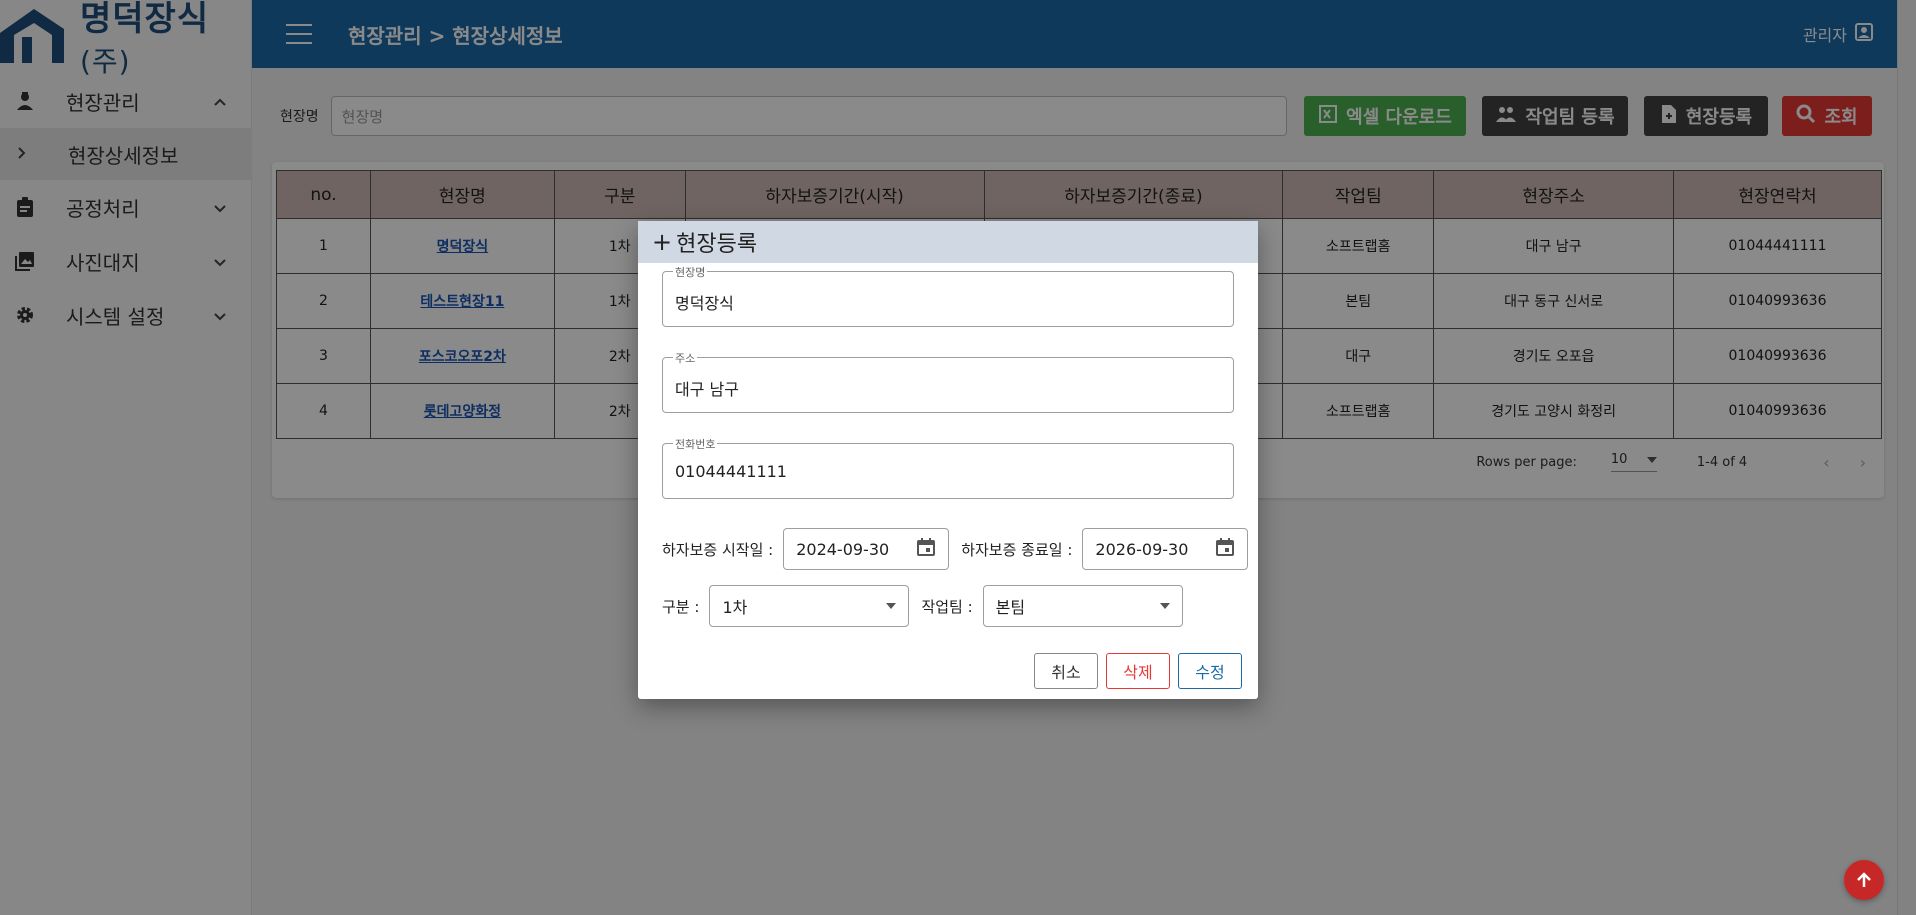  I want to click on type-label: 구분 :, so click(681, 606).